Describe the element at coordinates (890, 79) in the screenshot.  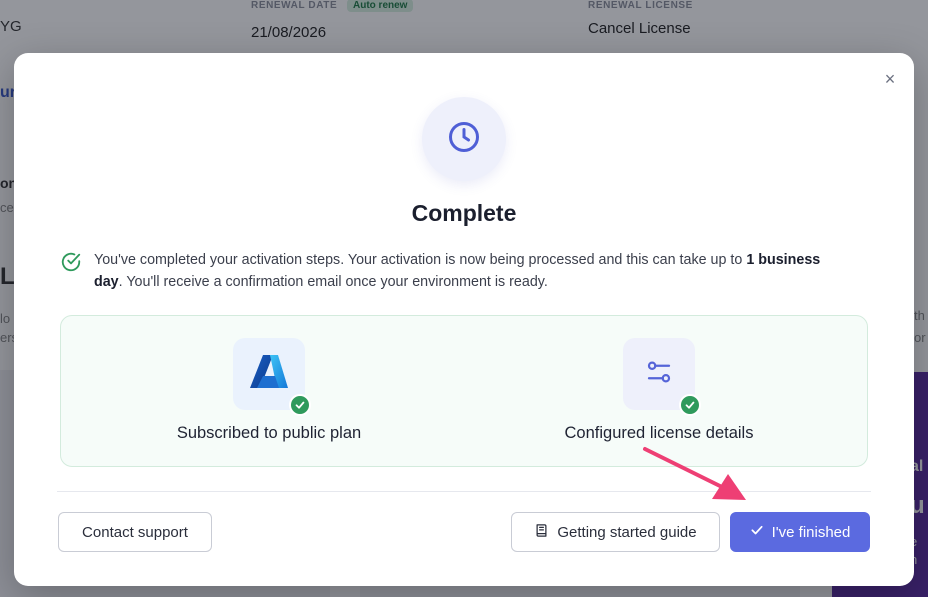
I see `close-modal-button: ×` at that location.